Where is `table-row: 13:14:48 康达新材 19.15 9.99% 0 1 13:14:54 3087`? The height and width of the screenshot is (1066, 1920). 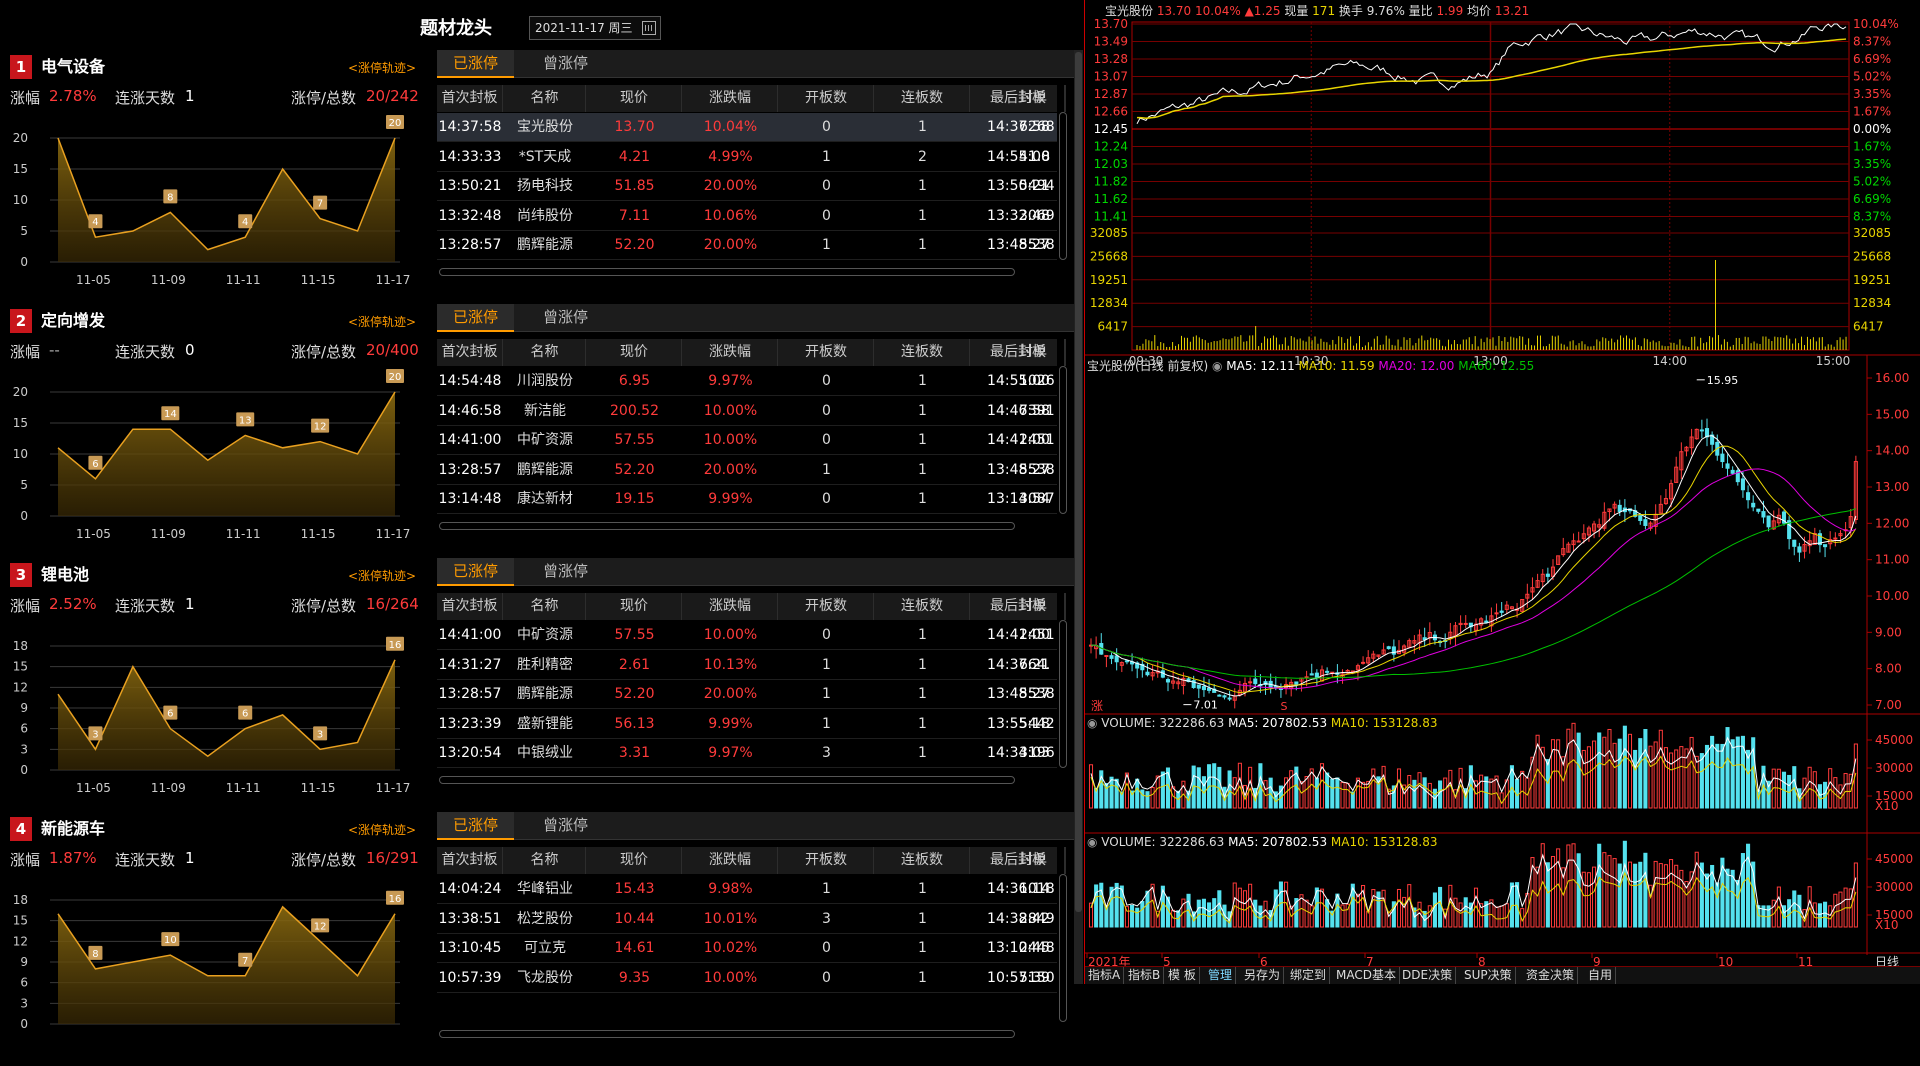
table-row: 13:14:48 康达新材 19.15 9.99% 0 1 13:14:54 3087 is located at coordinates (747, 499).